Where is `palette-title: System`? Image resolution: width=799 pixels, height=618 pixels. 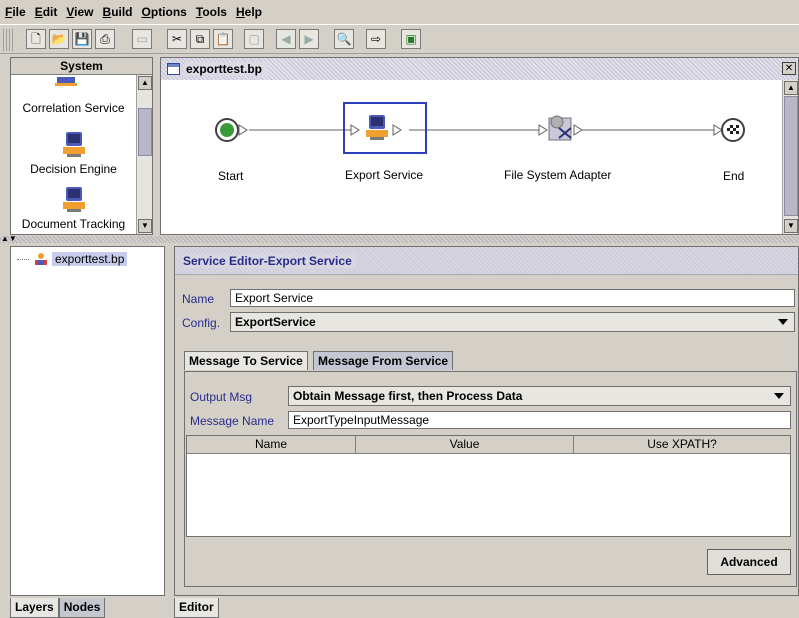
palette-title: System is located at coordinates (81, 66).